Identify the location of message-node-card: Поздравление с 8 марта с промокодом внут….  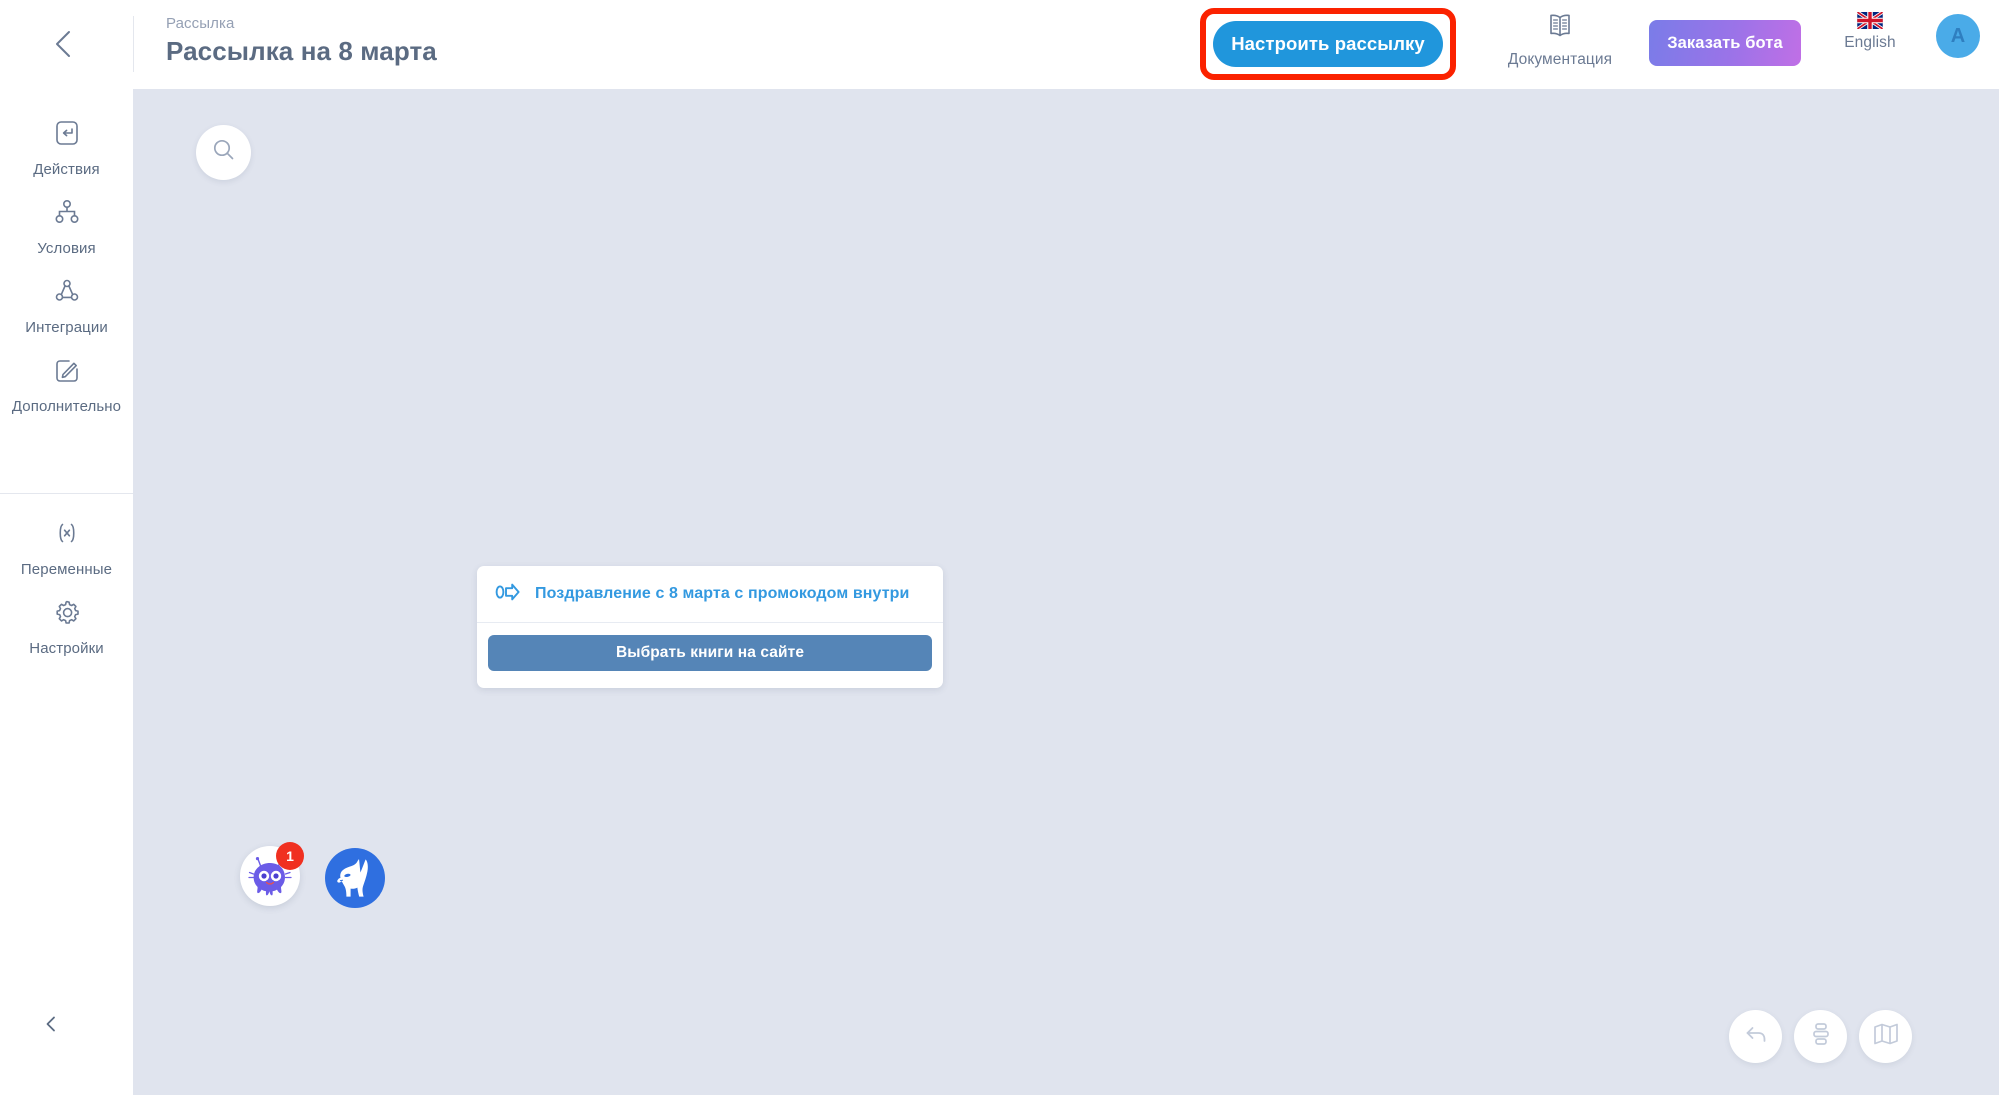
(710, 627).